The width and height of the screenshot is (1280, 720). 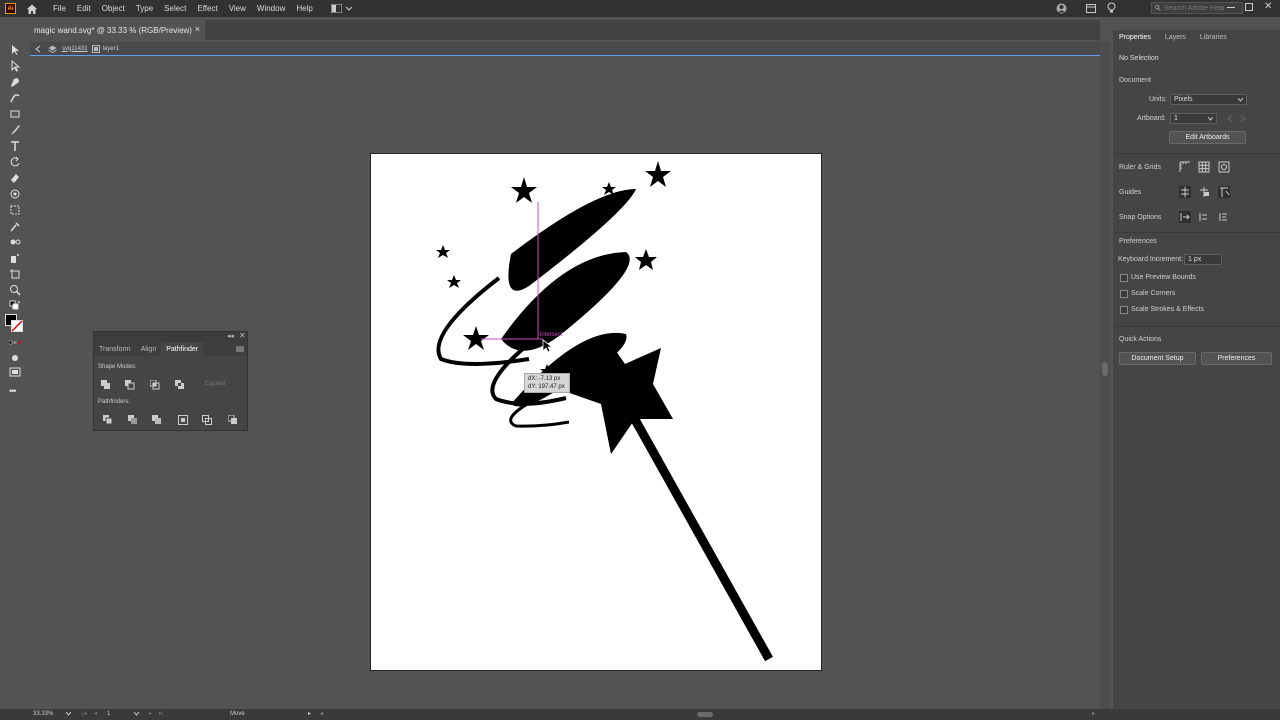 I want to click on warp-tool-icon, so click(x=15, y=194).